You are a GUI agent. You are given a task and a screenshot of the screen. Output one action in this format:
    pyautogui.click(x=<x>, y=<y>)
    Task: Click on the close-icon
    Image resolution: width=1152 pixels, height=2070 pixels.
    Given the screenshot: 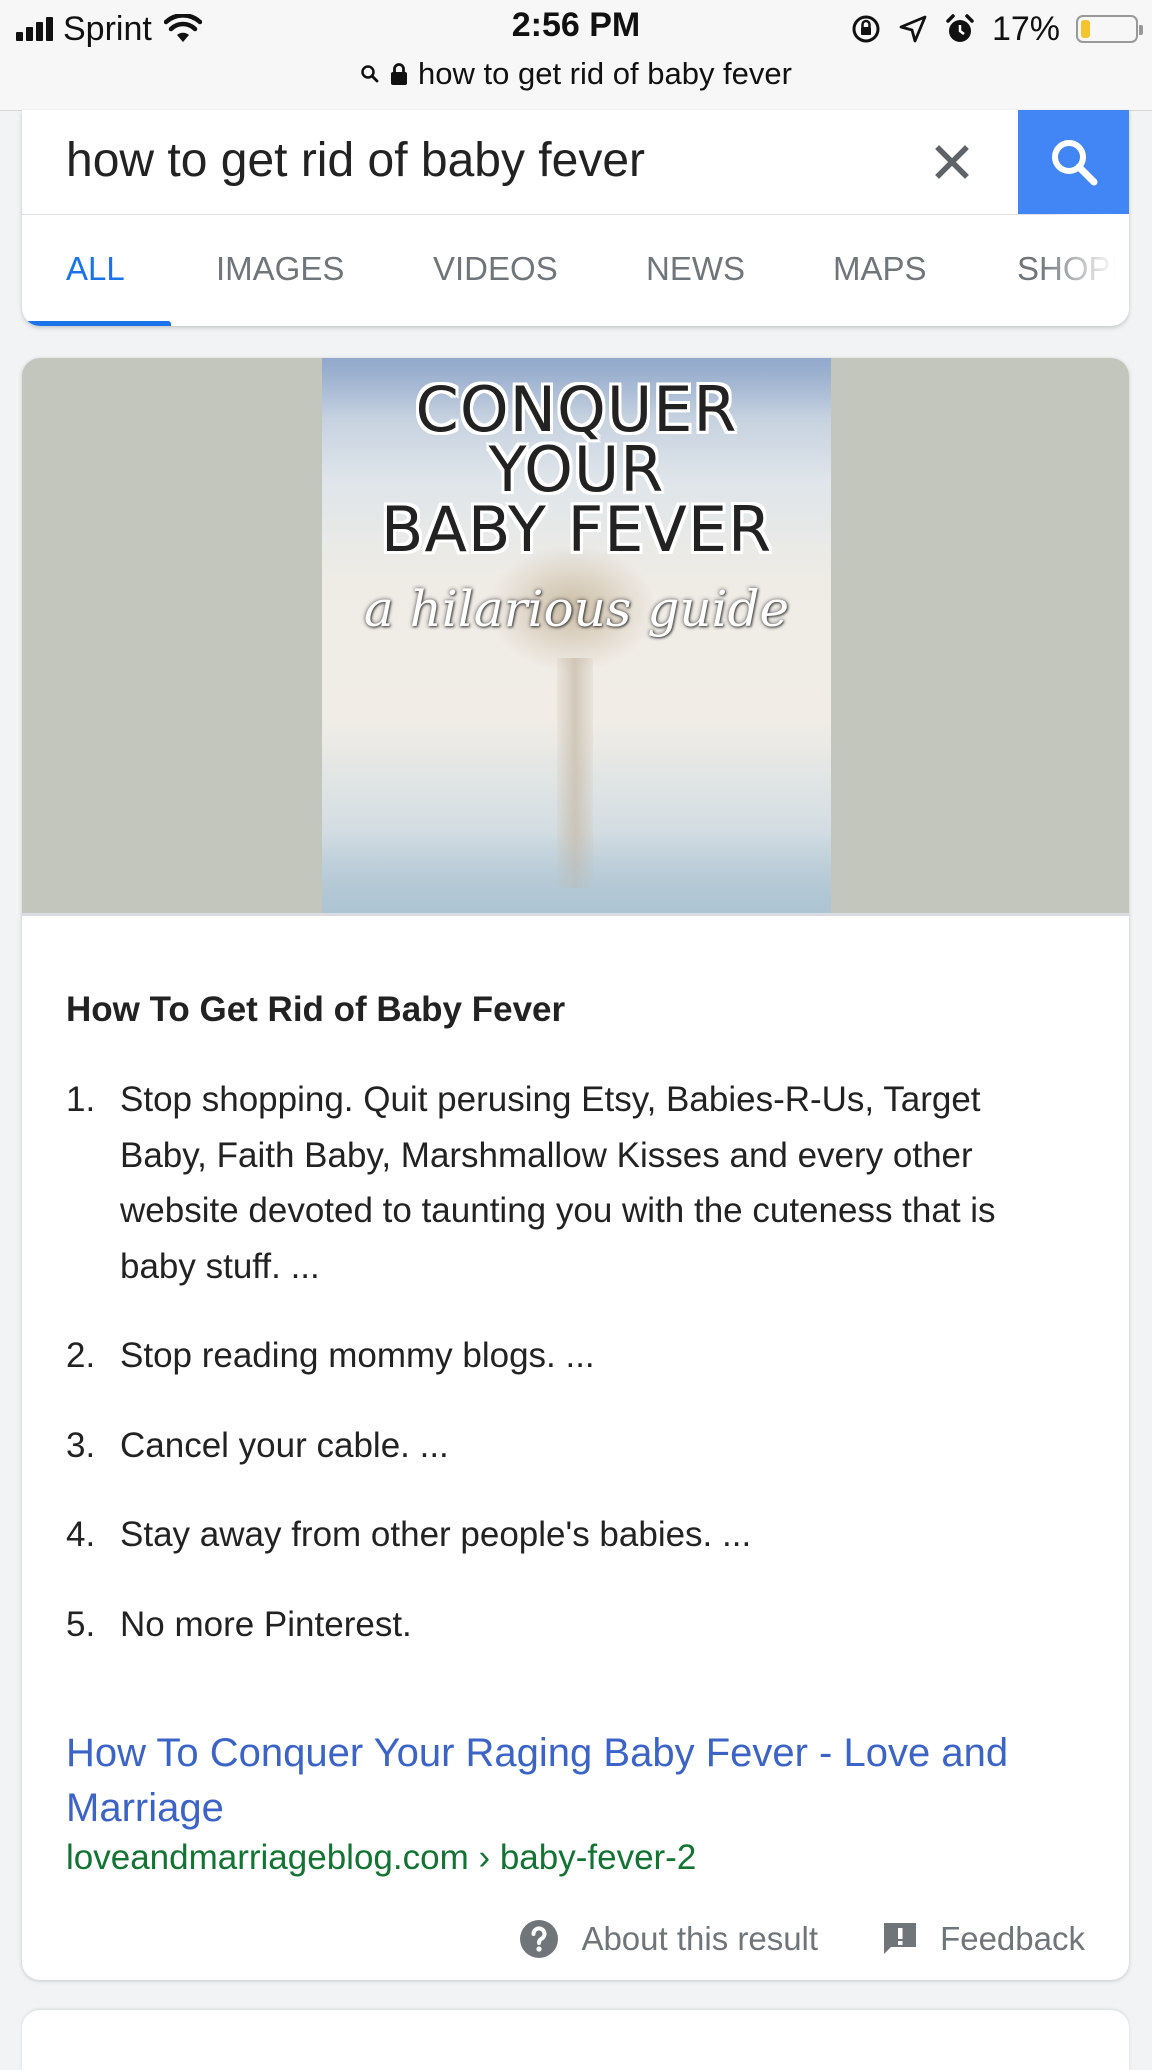 What is the action you would take?
    pyautogui.click(x=952, y=162)
    